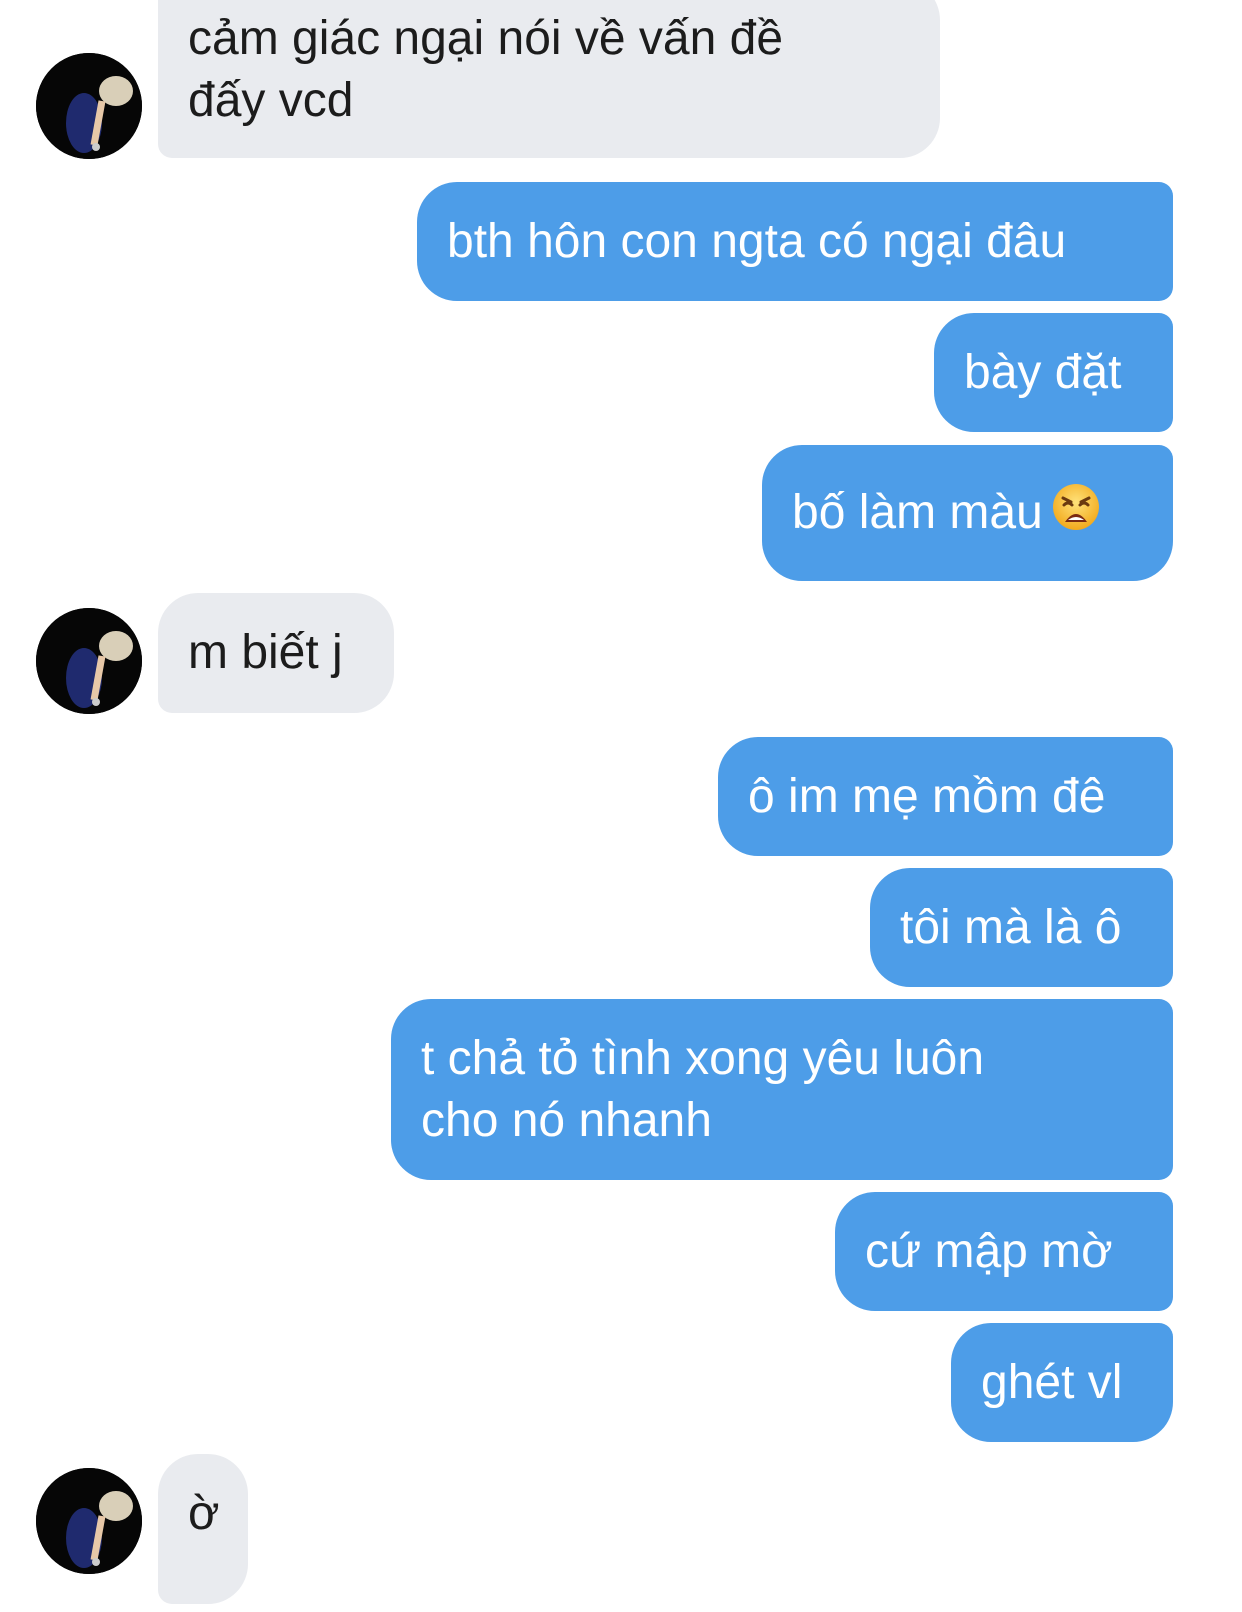 Image resolution: width=1242 pixels, height=1612 pixels. I want to click on outgoing-message: bày đặt, so click(1053, 372).